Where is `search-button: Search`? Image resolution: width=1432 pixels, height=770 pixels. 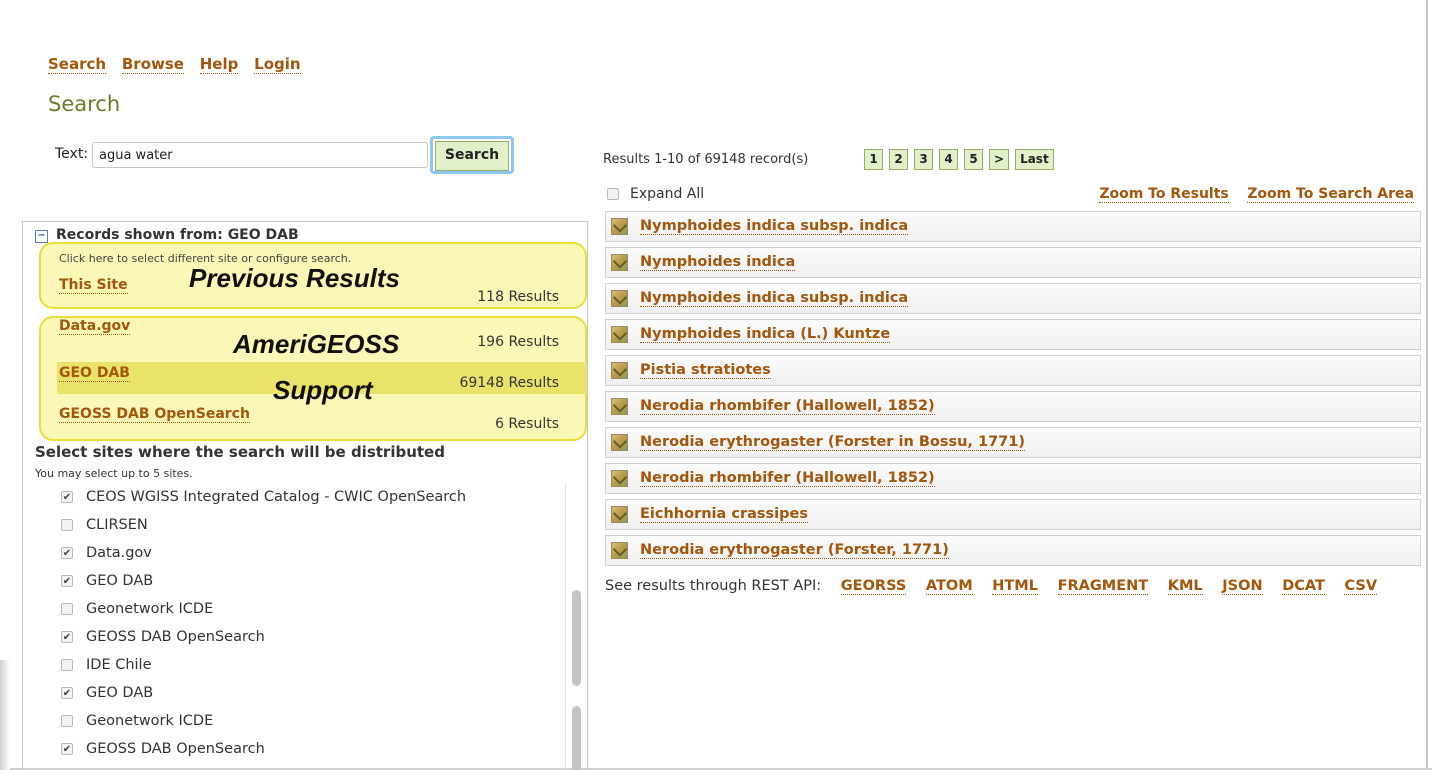
search-button: Search is located at coordinates (472, 155).